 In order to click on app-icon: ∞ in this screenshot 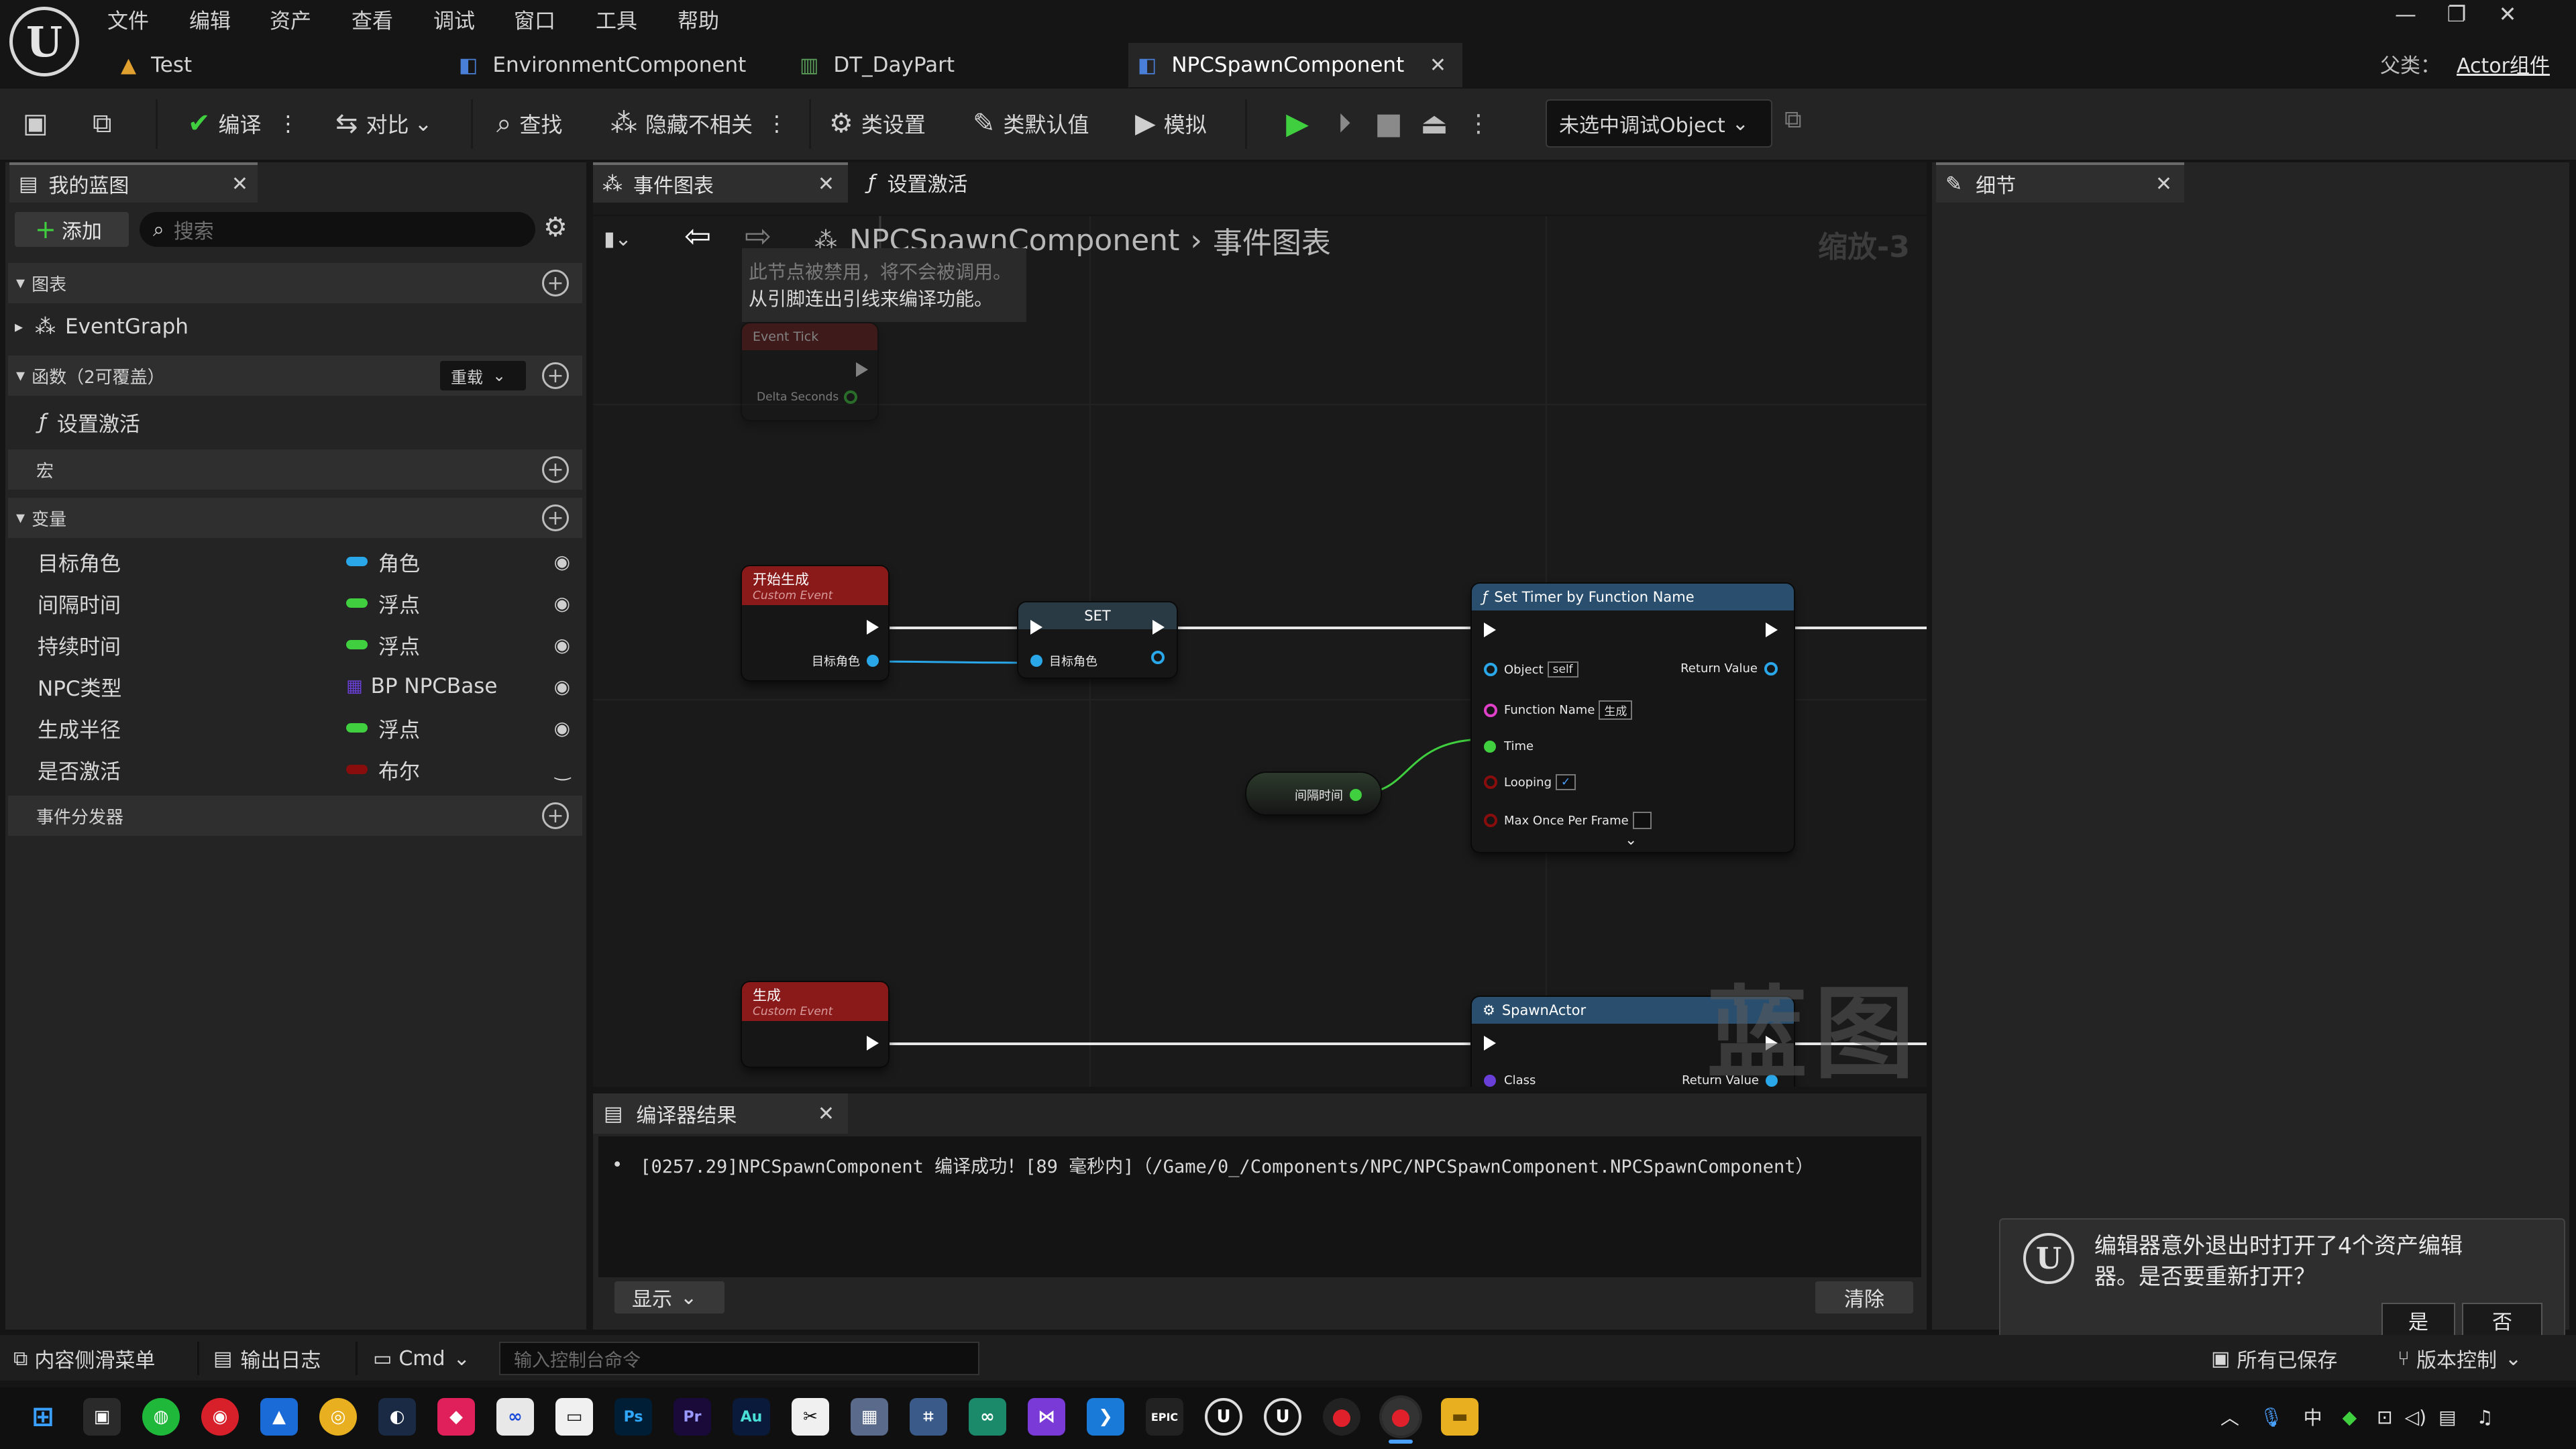, I will do `click(987, 1417)`.